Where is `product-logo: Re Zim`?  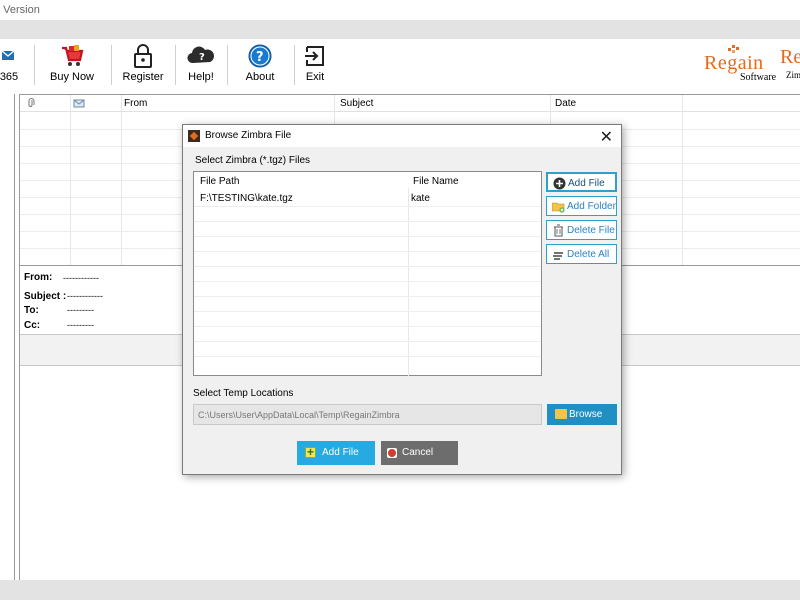 product-logo: Re Zim is located at coordinates (790, 63).